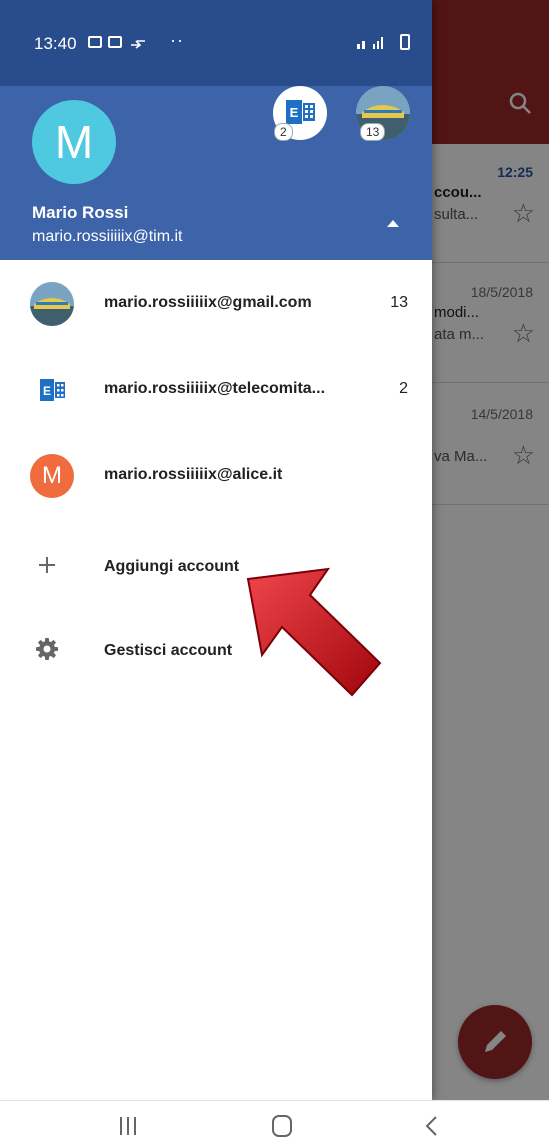 The width and height of the screenshot is (549, 1148). I want to click on exchange-icon: E, so click(52, 390).